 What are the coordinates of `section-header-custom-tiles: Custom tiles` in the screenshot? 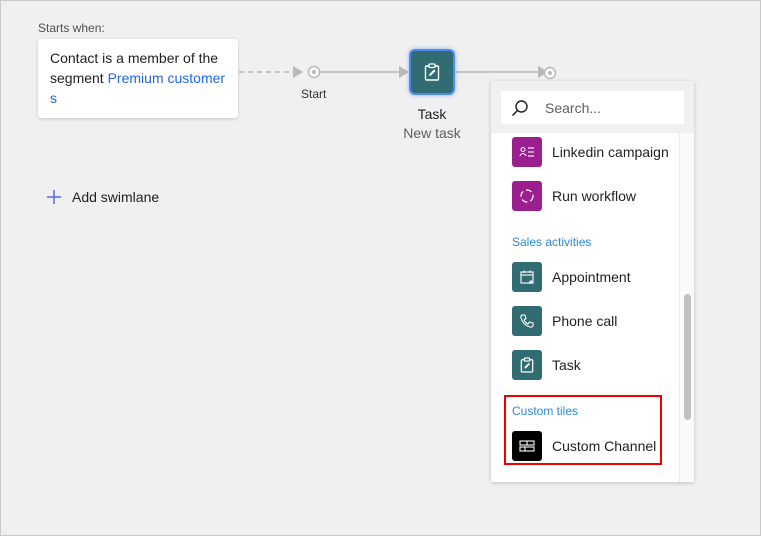 It's located at (545, 411).